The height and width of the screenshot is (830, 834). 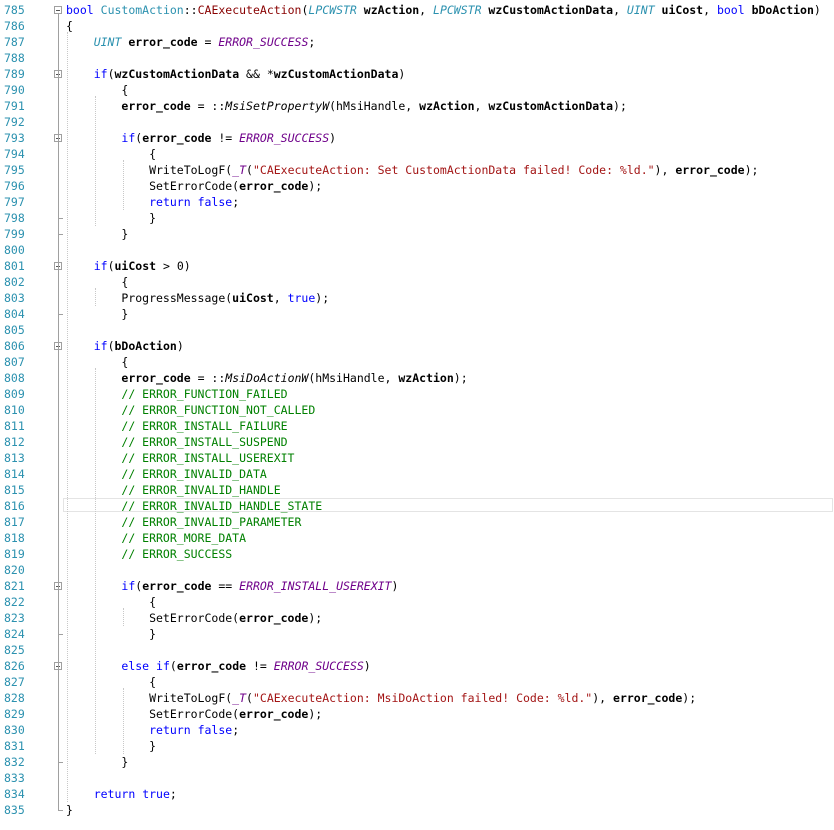 I want to click on code-line: 811 // ERROR_INSTALL_FAILURE, so click(x=417, y=426).